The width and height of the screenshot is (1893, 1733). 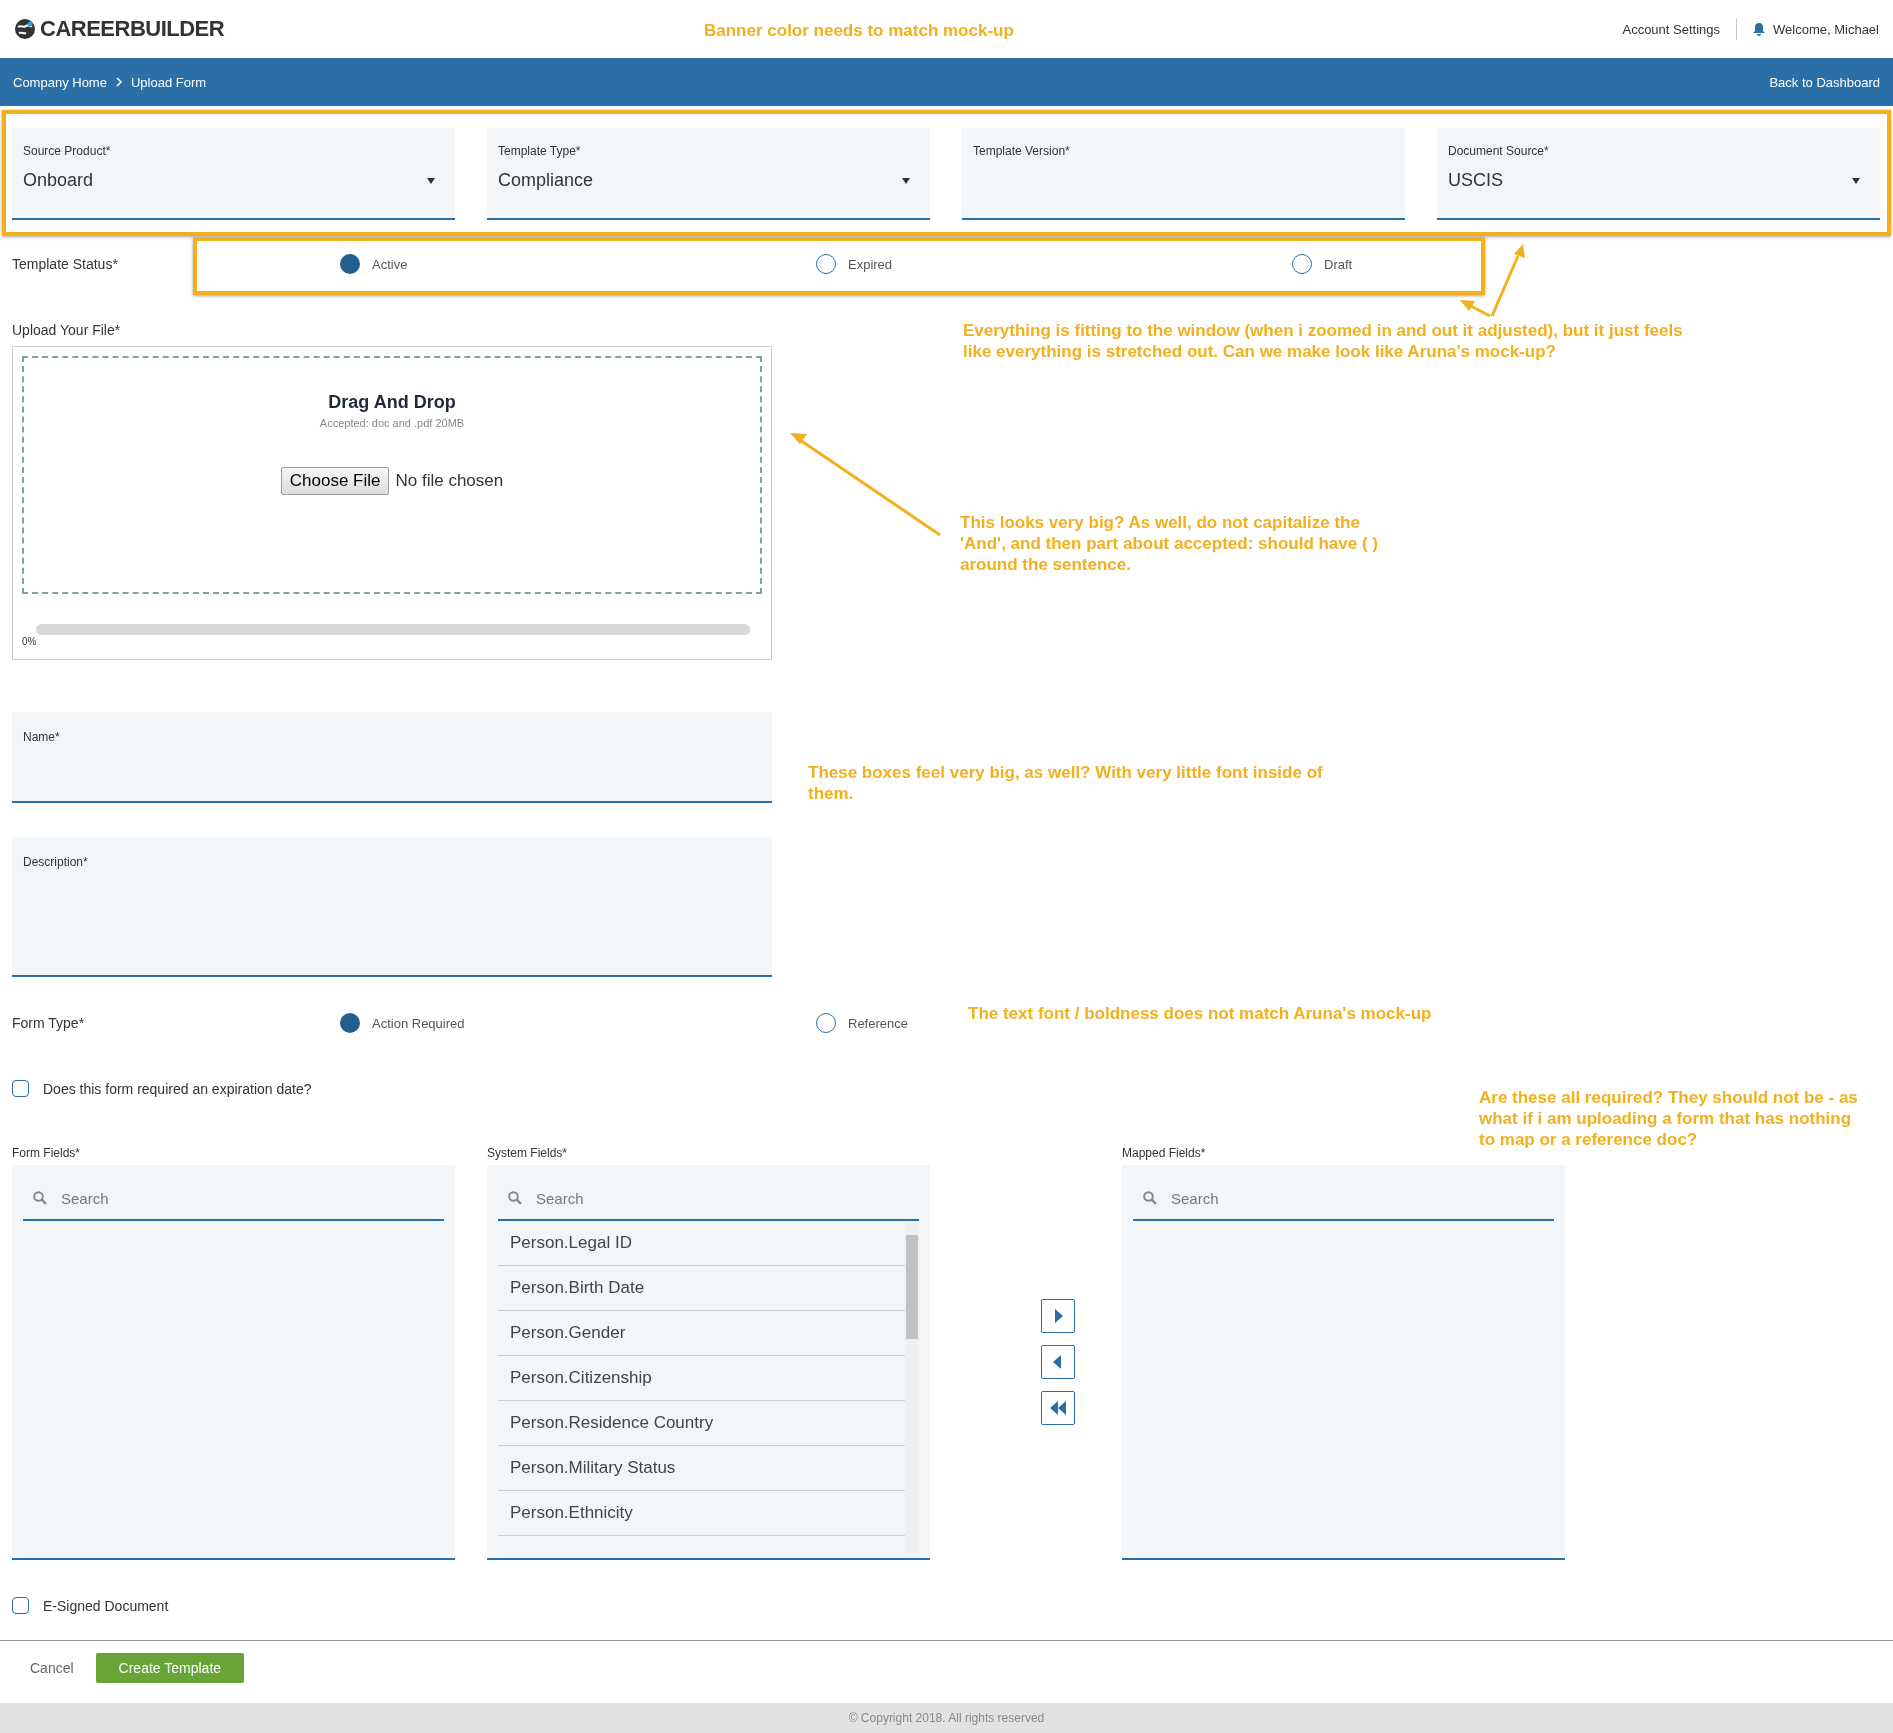 I want to click on chevron-right-icon, so click(x=118, y=82).